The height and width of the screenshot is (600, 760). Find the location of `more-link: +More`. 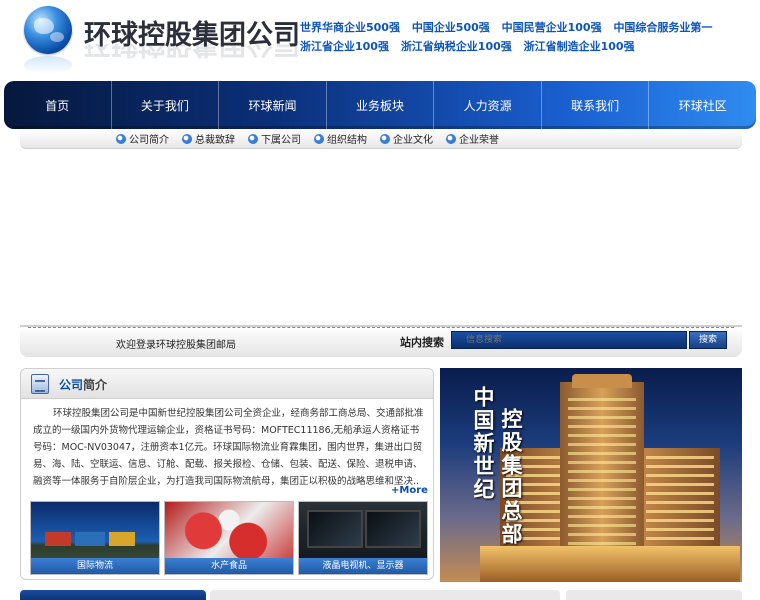

more-link: +More is located at coordinates (409, 490).